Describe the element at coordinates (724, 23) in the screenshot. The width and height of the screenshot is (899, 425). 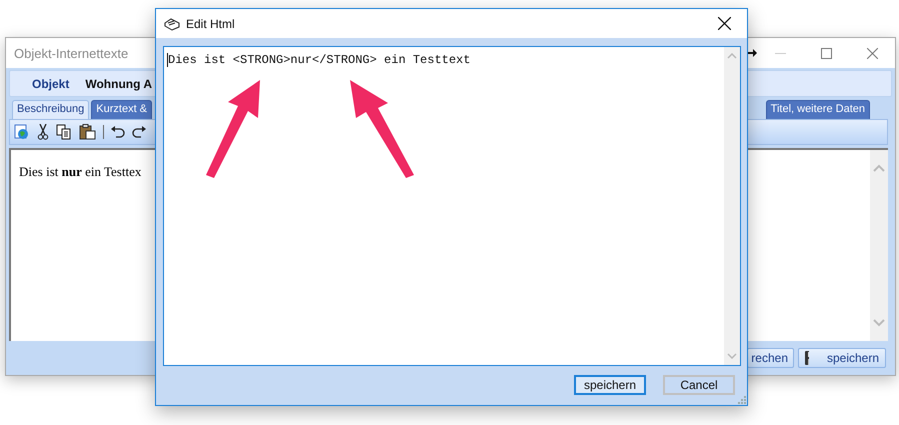
I see `close-icon` at that location.